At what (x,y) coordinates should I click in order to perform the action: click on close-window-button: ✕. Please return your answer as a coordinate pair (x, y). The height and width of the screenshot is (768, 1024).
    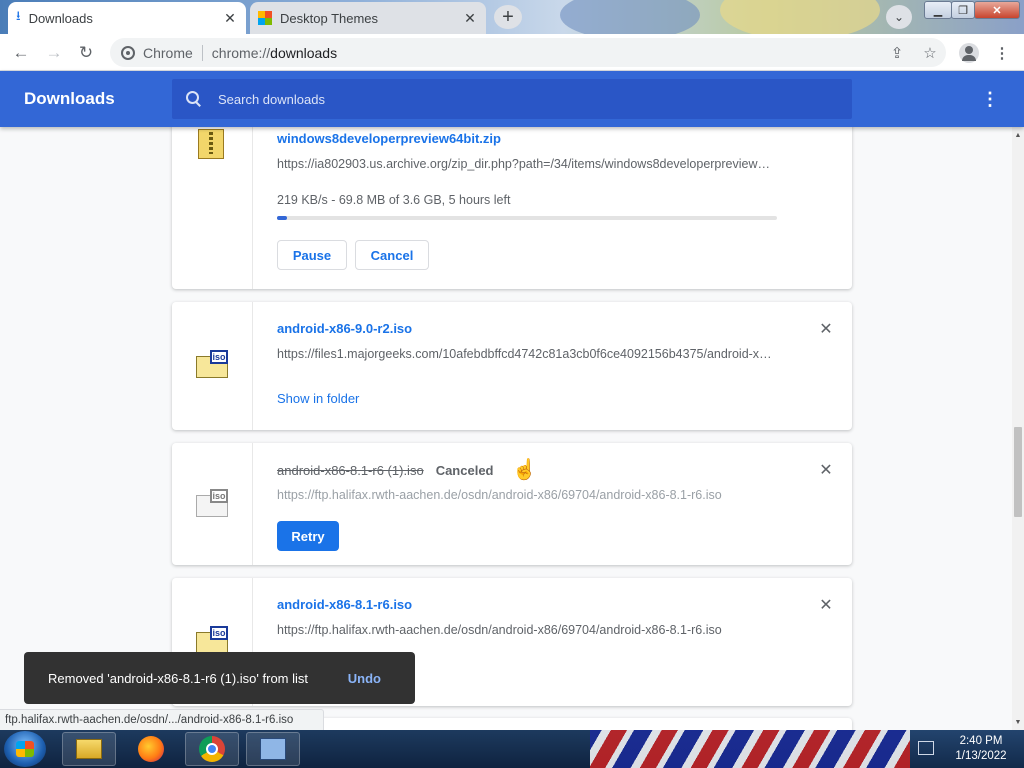
    Looking at the image, I should click on (997, 10).